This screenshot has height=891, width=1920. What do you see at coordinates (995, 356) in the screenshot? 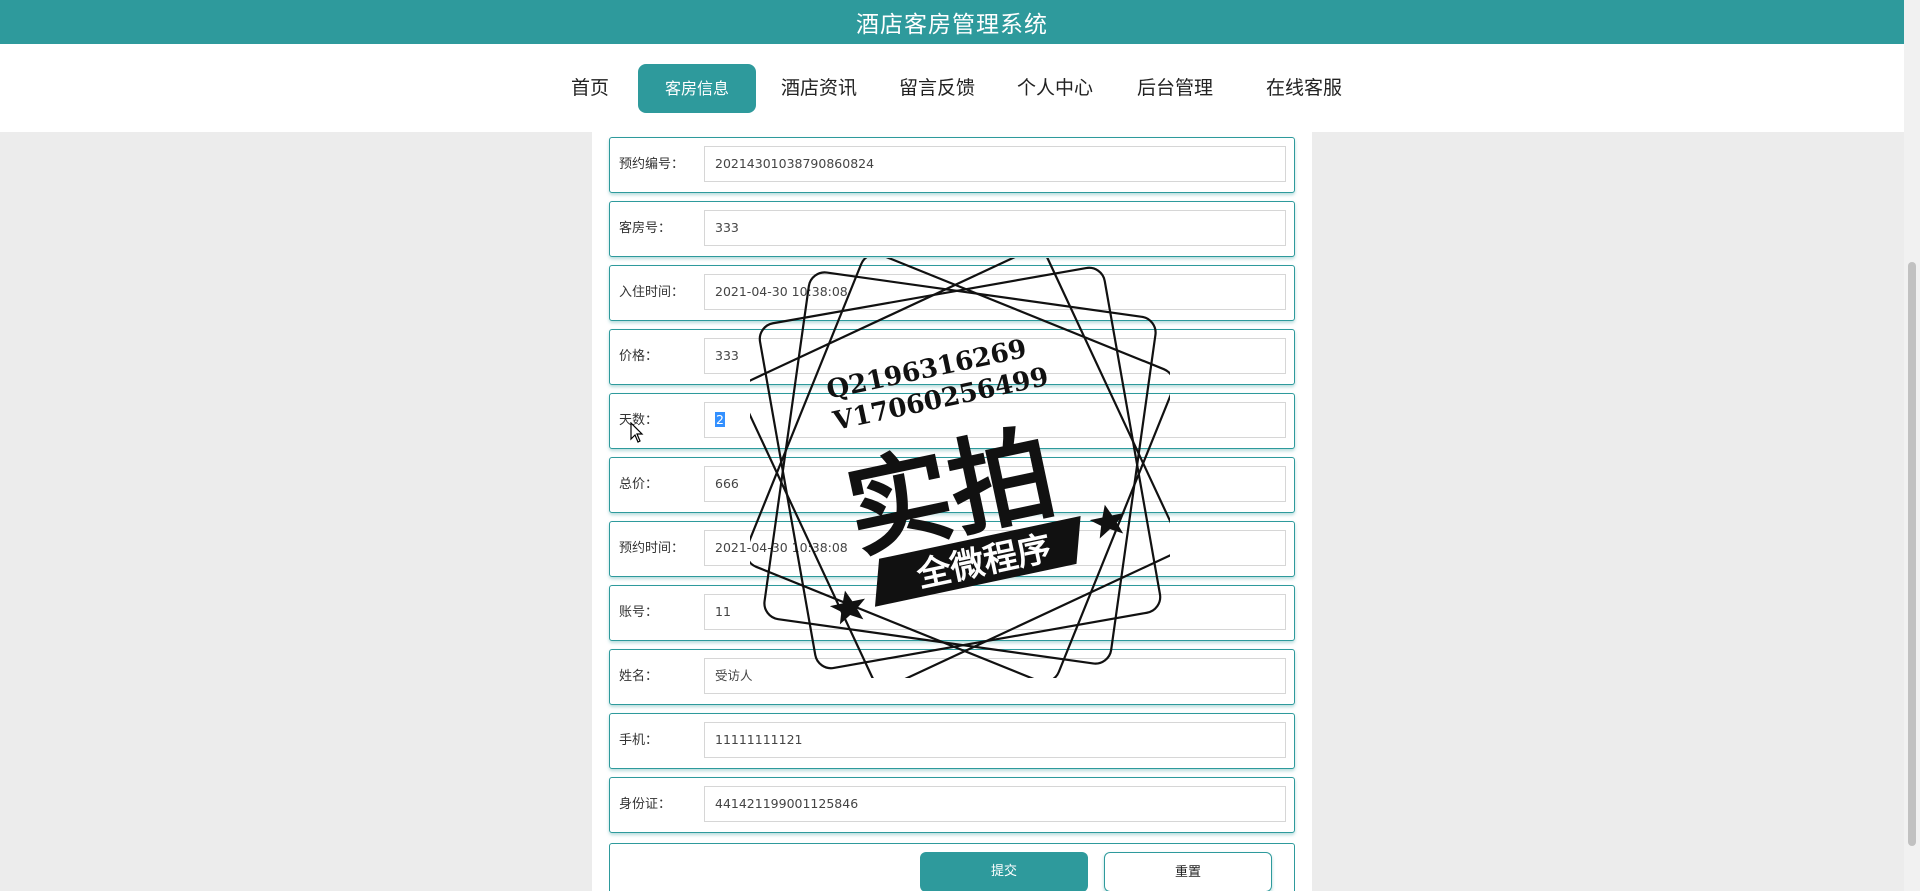
I see `price-input: 333` at bounding box center [995, 356].